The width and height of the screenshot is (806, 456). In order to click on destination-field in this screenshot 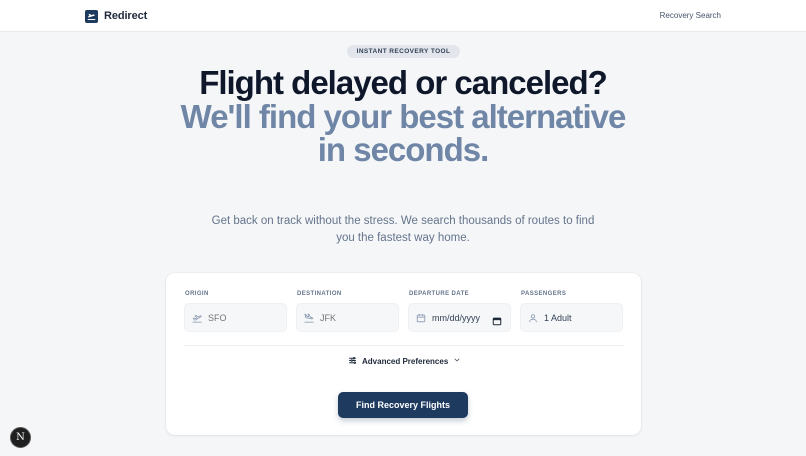, I will do `click(347, 317)`.